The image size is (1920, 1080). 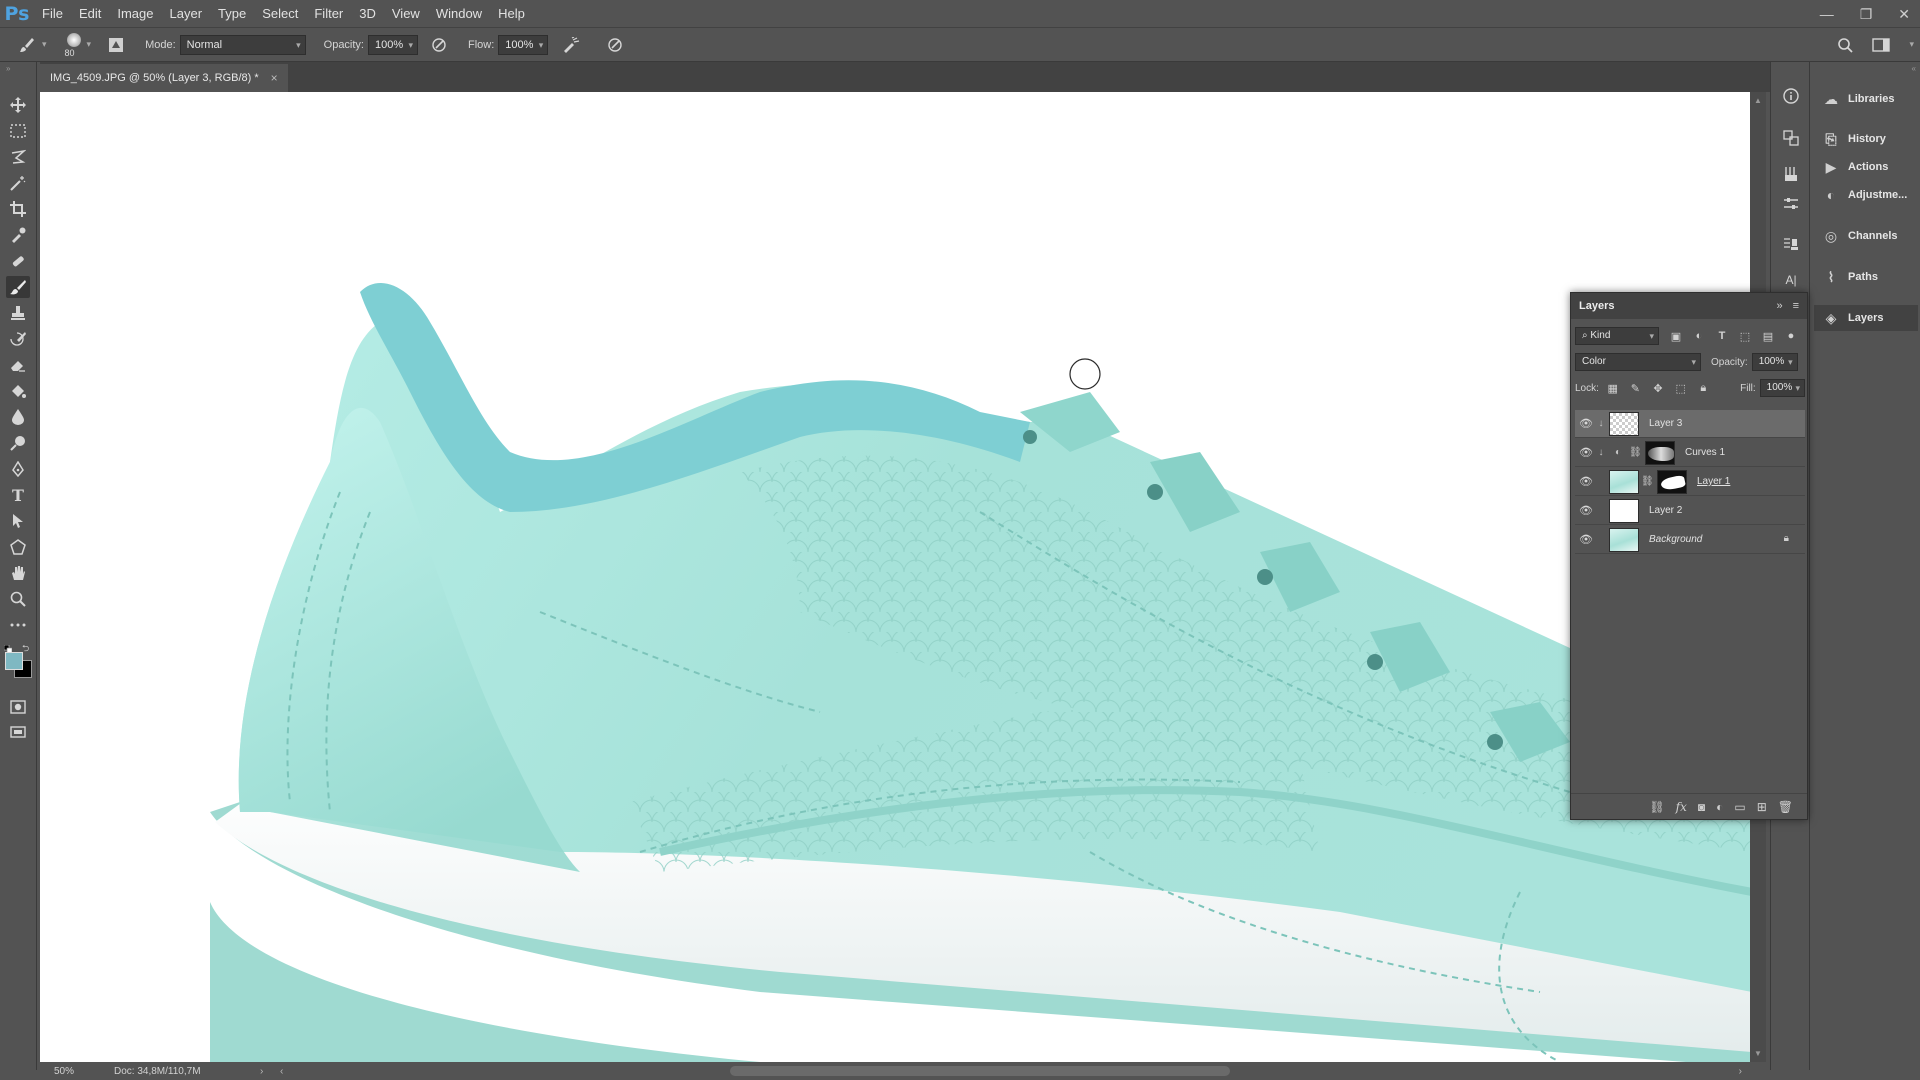 What do you see at coordinates (18, 573) in the screenshot?
I see `hand-tool` at bounding box center [18, 573].